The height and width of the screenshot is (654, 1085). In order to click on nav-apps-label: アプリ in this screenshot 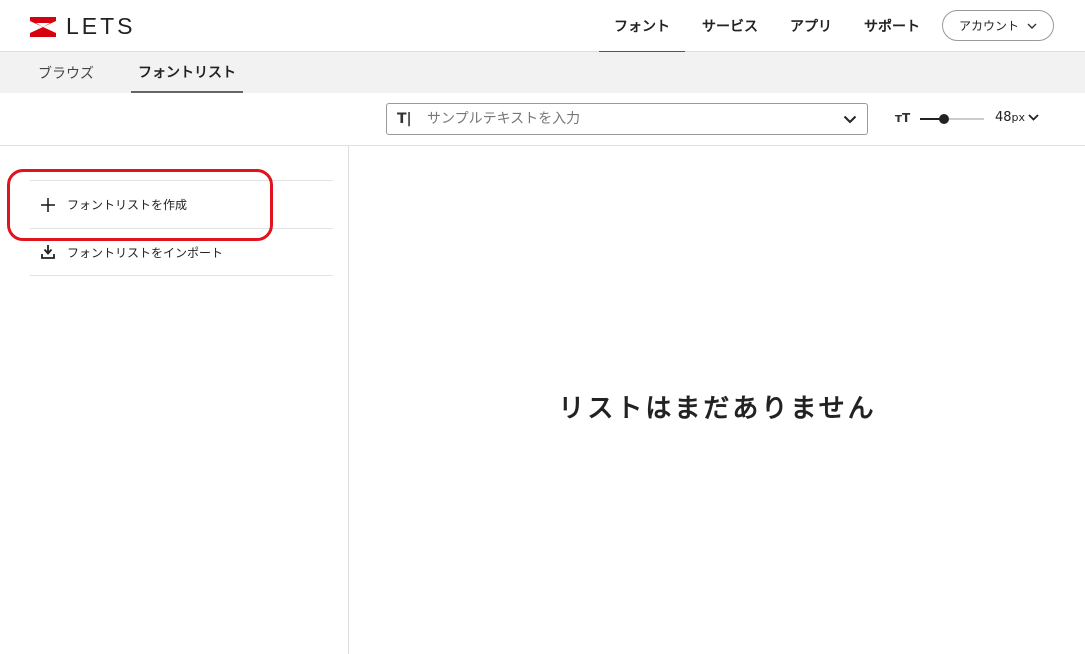, I will do `click(811, 27)`.